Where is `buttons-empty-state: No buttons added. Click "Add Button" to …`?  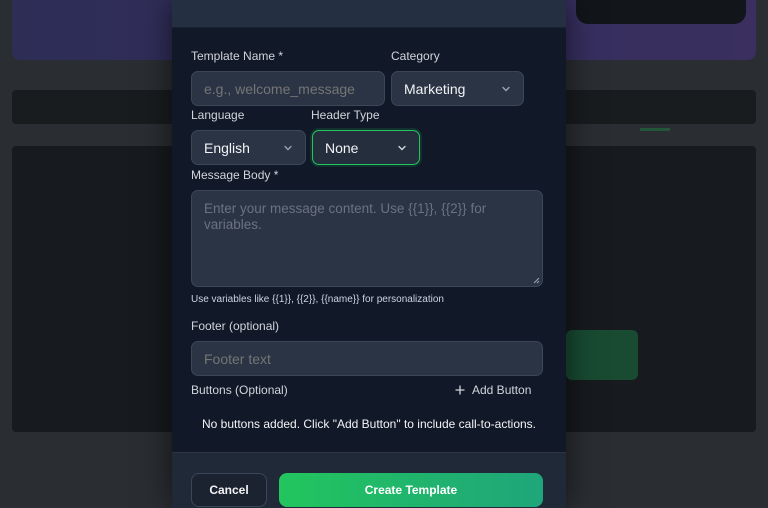
buttons-empty-state: No buttons added. Click "Add Button" to … is located at coordinates (369, 424).